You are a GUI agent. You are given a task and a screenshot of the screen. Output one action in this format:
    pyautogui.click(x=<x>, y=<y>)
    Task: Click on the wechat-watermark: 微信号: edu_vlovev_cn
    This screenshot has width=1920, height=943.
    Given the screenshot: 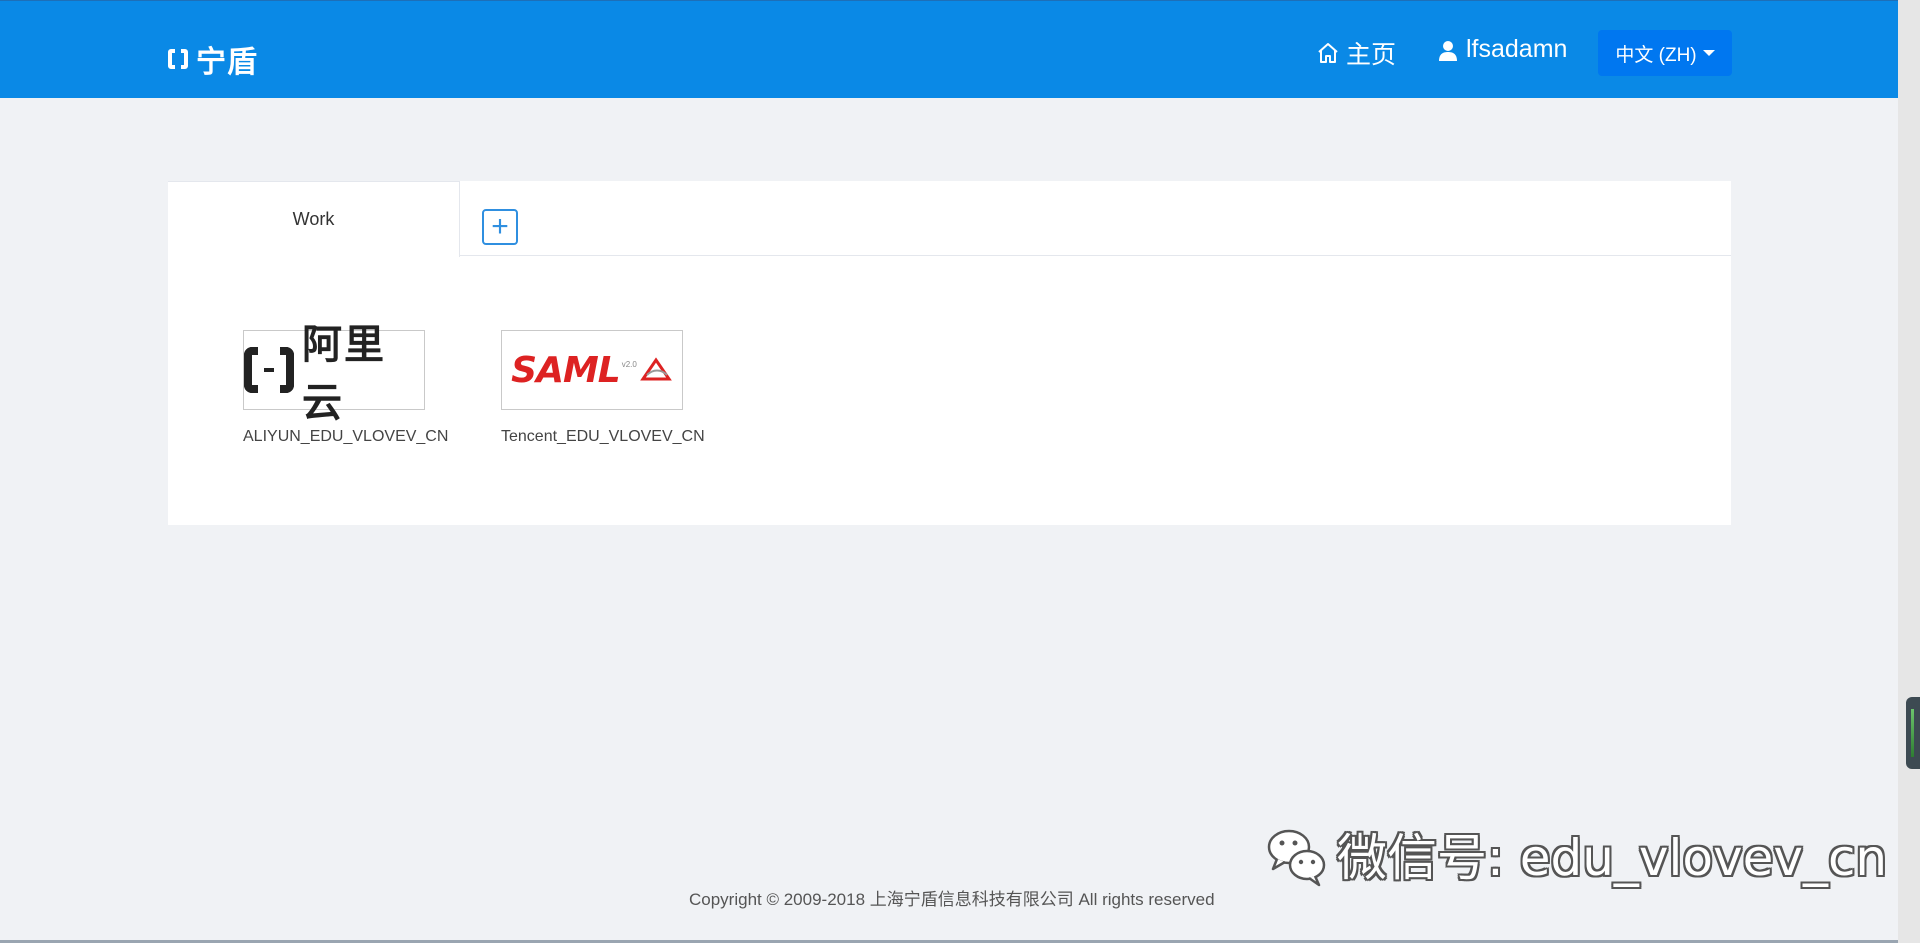 What is the action you would take?
    pyautogui.click(x=1576, y=854)
    